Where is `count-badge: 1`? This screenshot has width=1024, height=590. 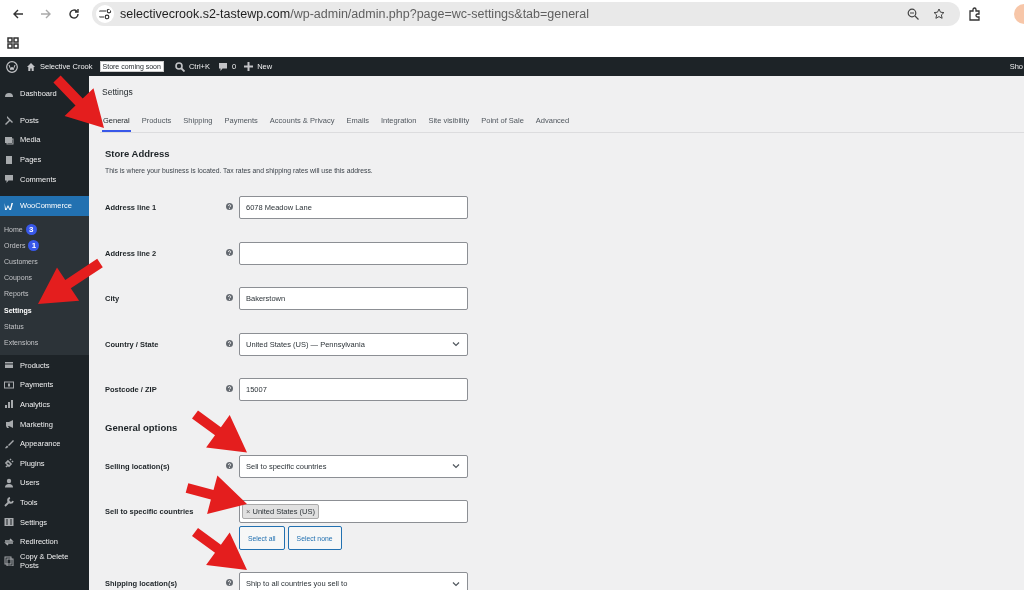 count-badge: 1 is located at coordinates (34, 245).